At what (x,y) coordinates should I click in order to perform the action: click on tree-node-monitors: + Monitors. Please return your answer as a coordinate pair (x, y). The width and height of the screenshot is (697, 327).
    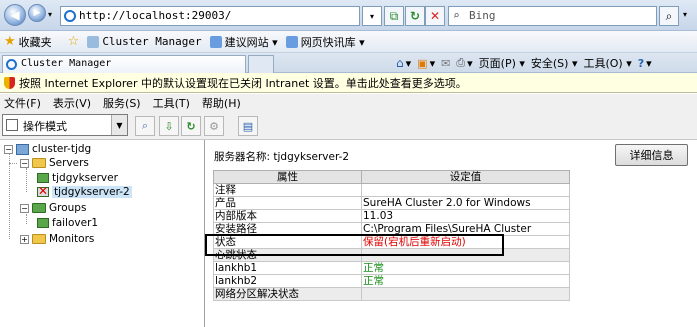
    Looking at the image, I should click on (49, 239).